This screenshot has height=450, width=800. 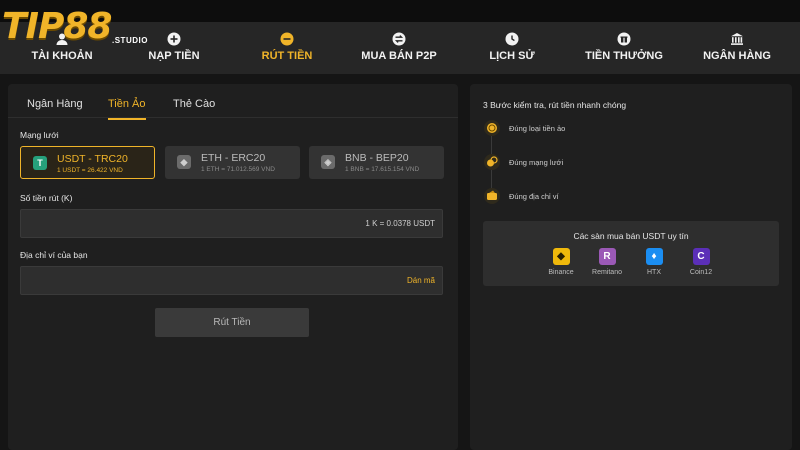 What do you see at coordinates (737, 56) in the screenshot?
I see `nav-label: NGÂN HÀNG` at bounding box center [737, 56].